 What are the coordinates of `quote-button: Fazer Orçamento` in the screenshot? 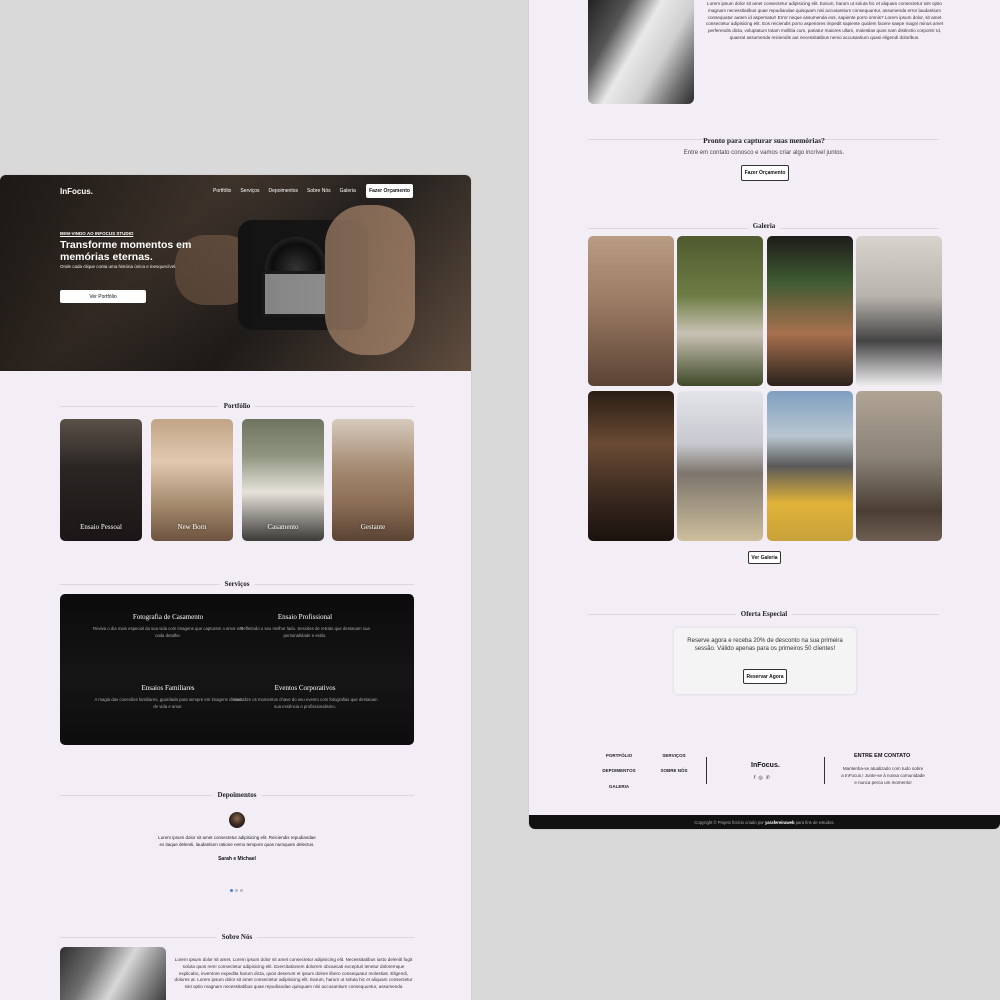 It's located at (765, 173).